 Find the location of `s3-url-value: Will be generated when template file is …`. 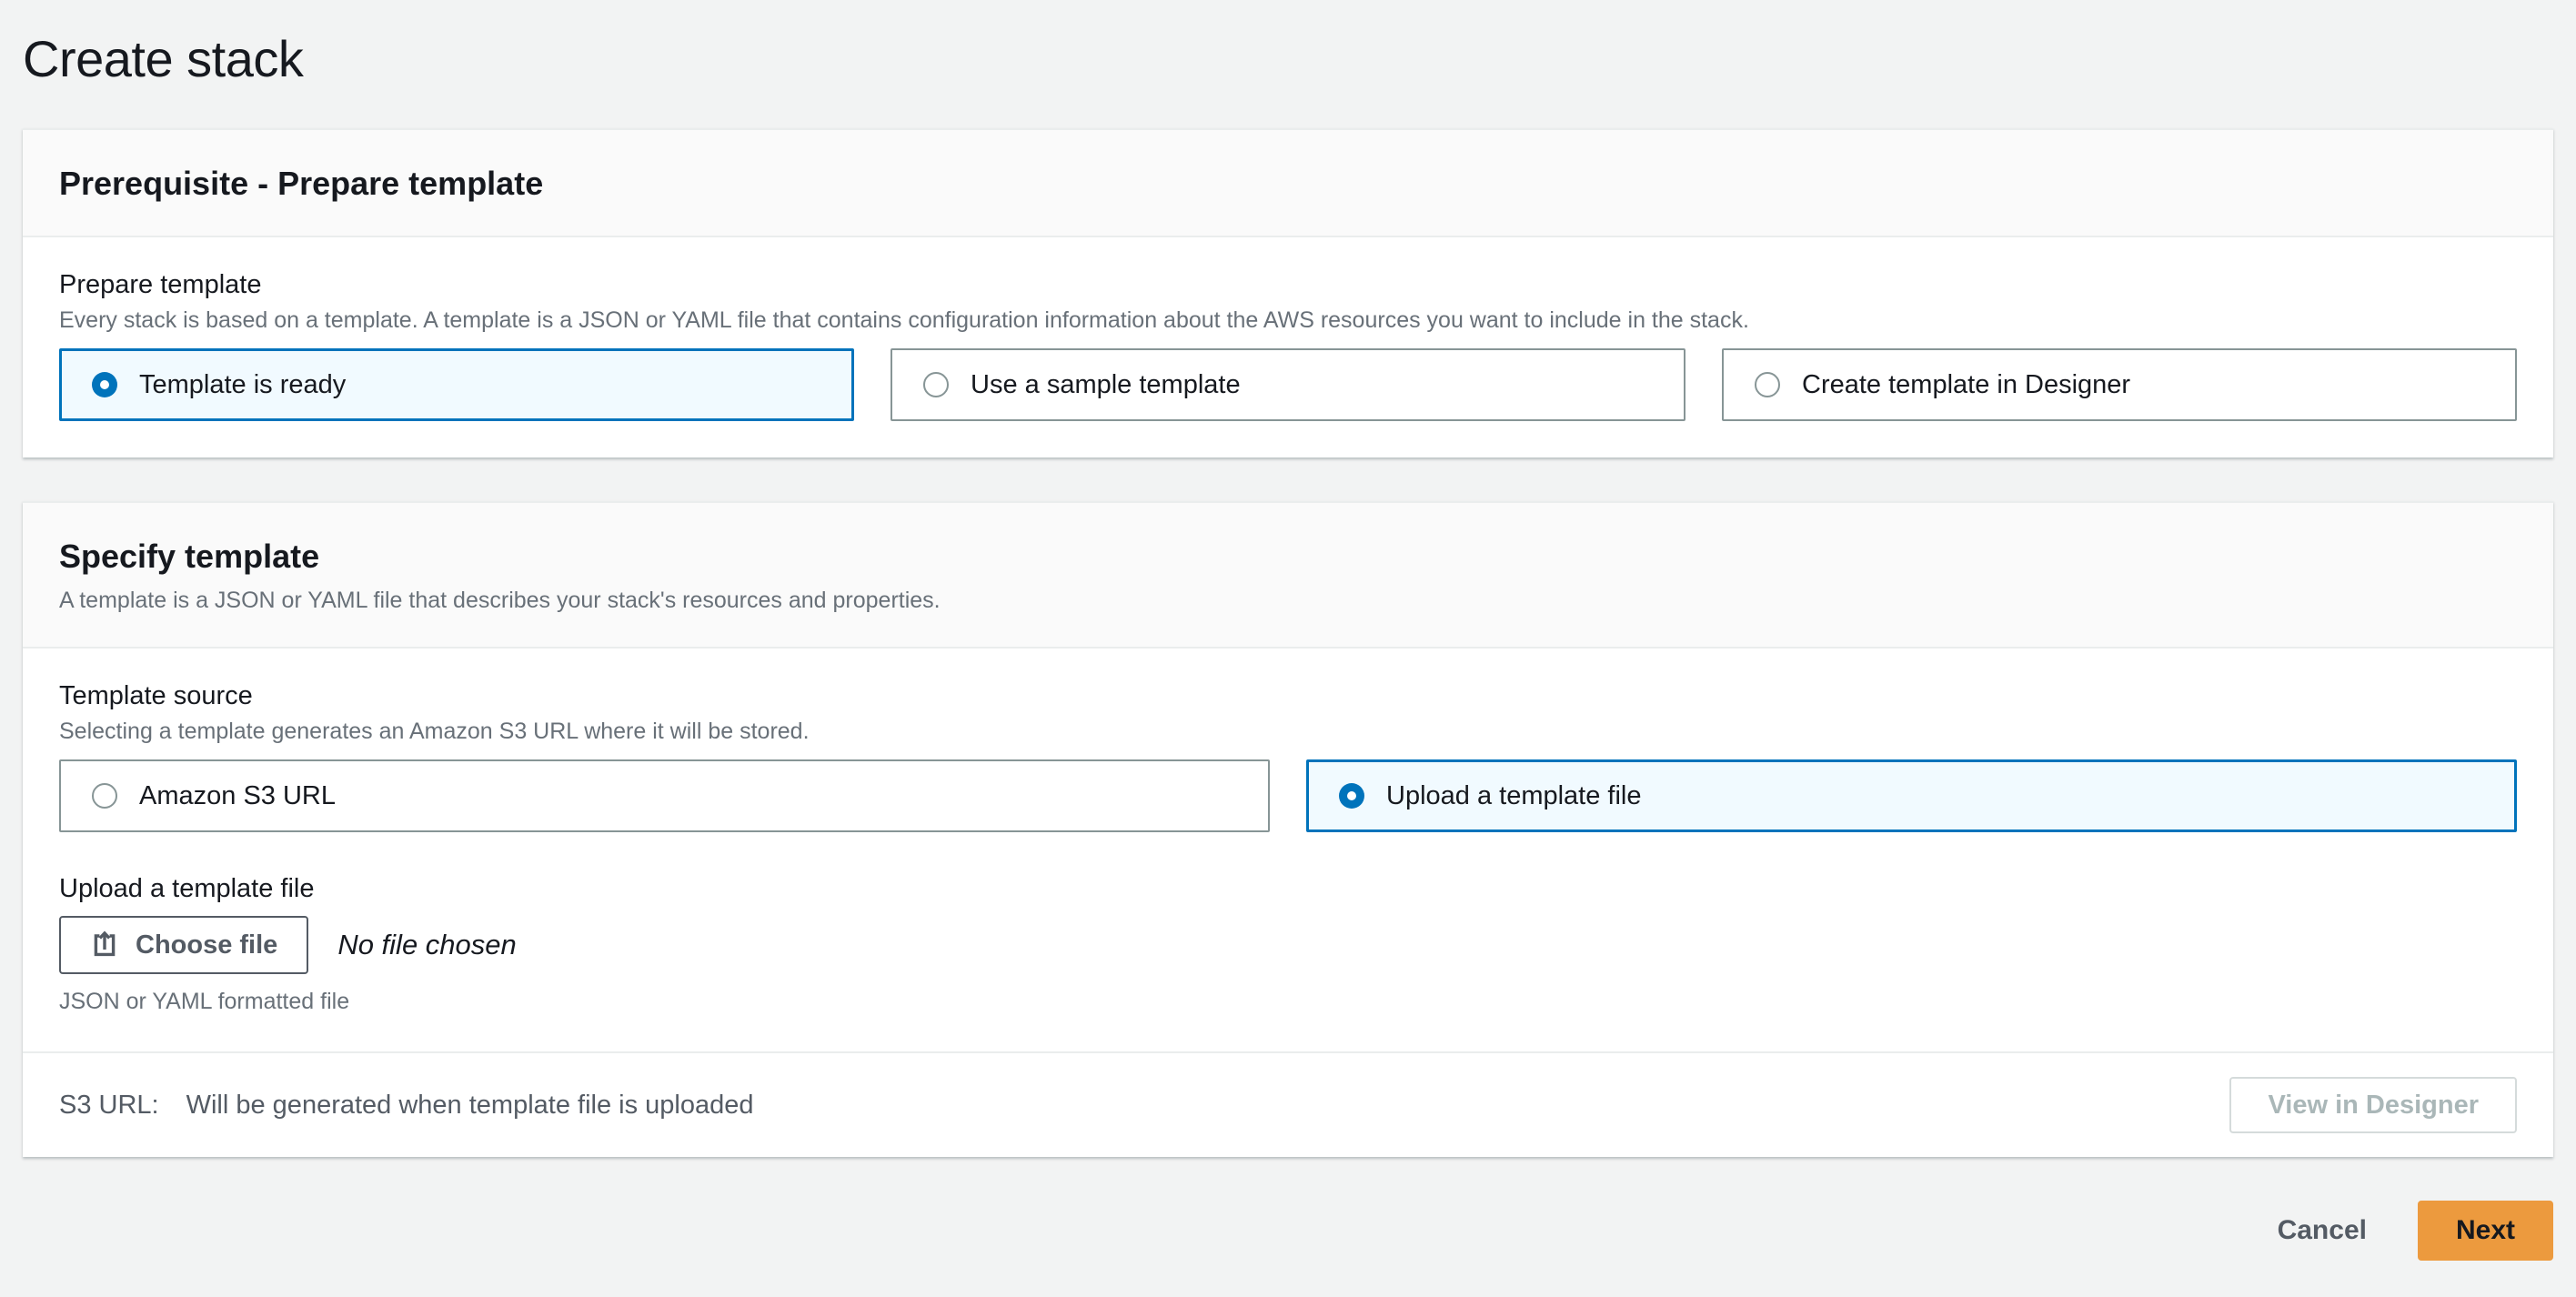

s3-url-value: Will be generated when template file is … is located at coordinates (470, 1105).